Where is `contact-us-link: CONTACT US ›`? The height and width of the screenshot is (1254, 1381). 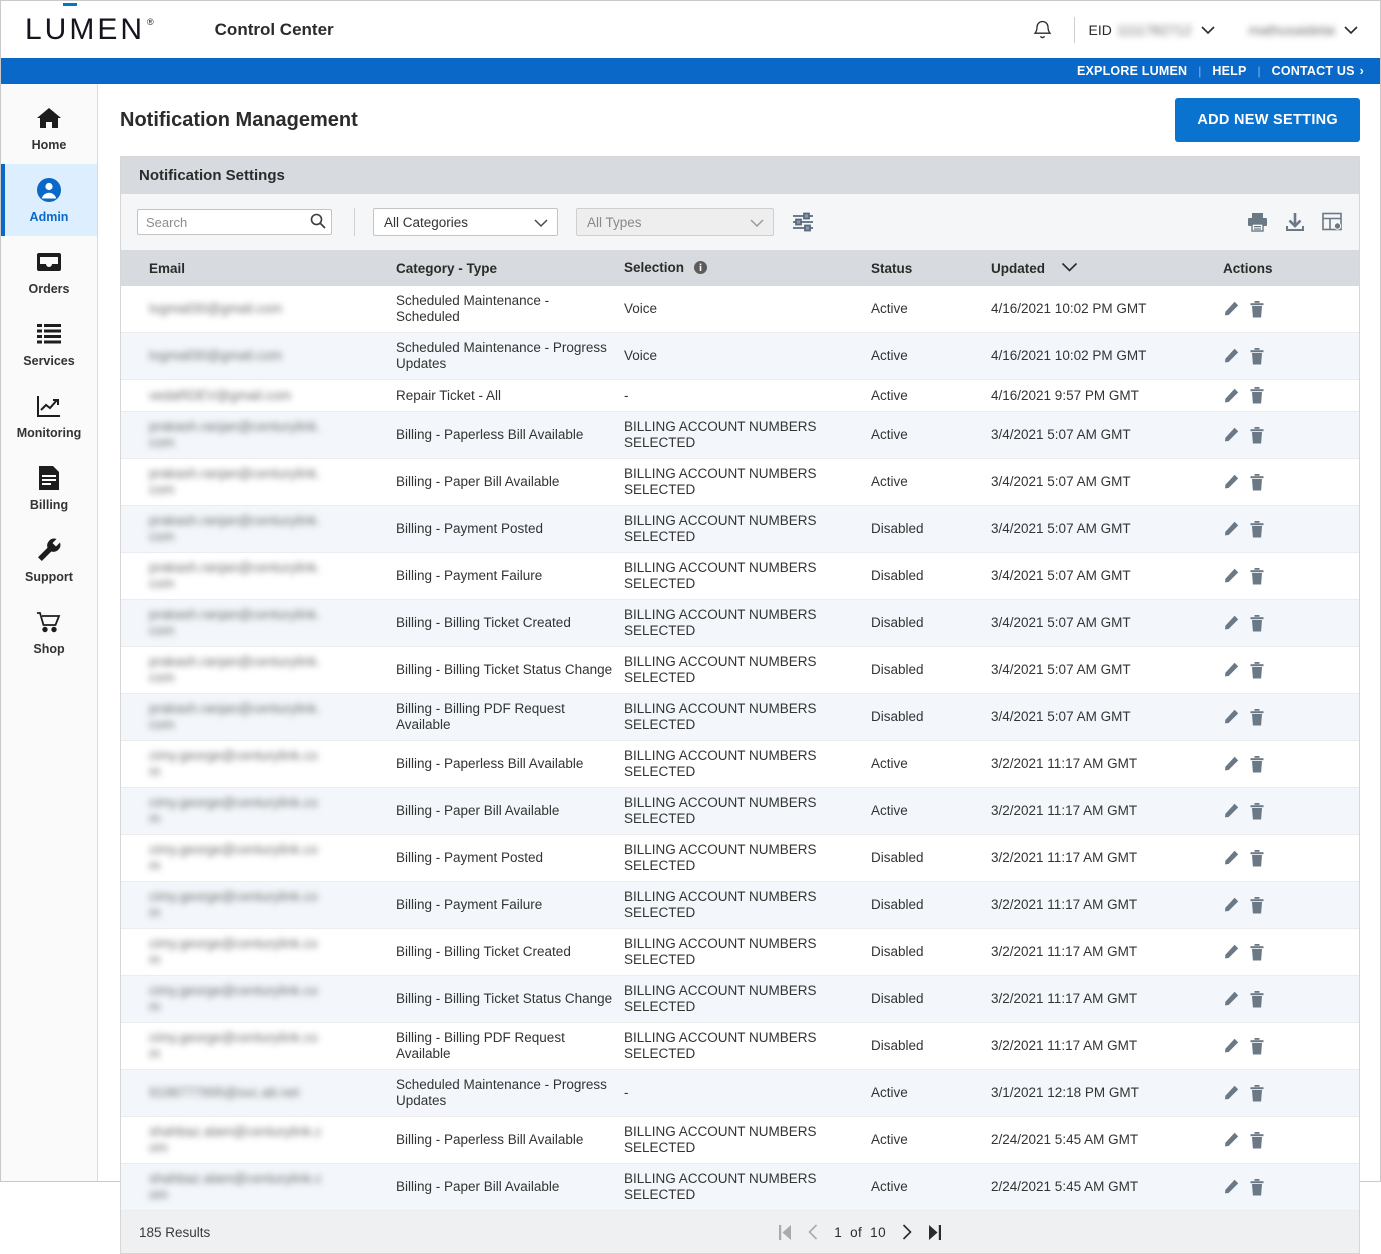 contact-us-link: CONTACT US › is located at coordinates (1318, 71).